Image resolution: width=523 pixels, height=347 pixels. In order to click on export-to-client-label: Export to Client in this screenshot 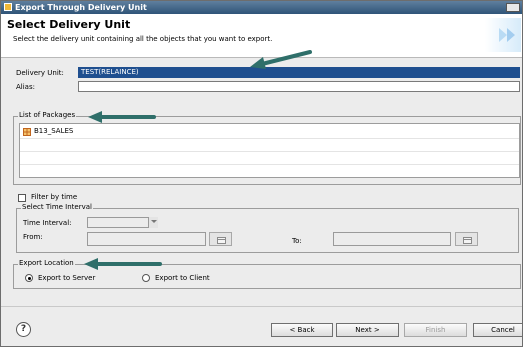, I will do `click(182, 278)`.